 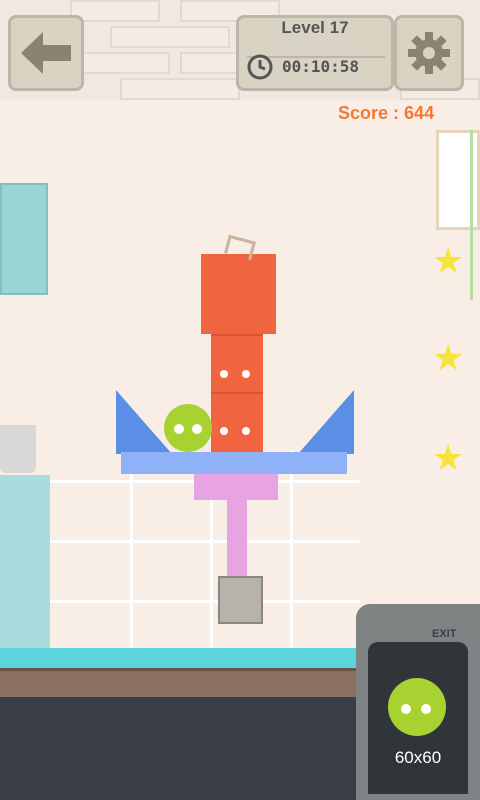 What do you see at coordinates (339, 27) in the screenshot?
I see `level-number: 17` at bounding box center [339, 27].